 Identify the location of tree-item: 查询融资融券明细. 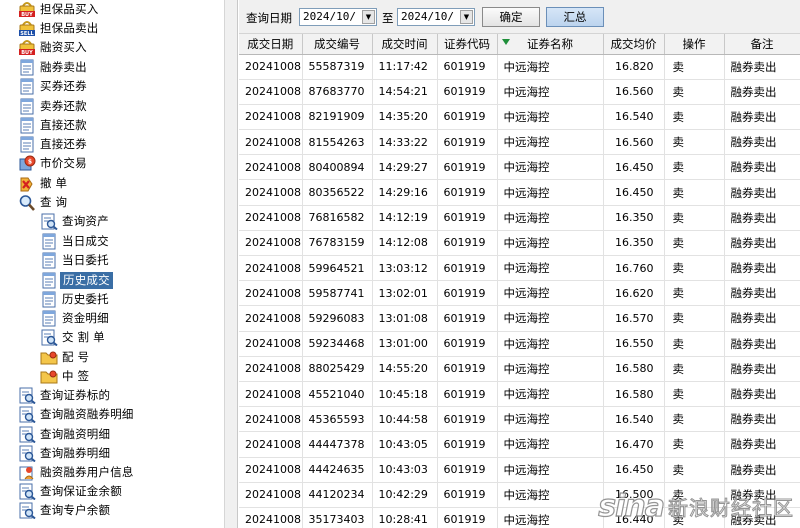
(77, 414).